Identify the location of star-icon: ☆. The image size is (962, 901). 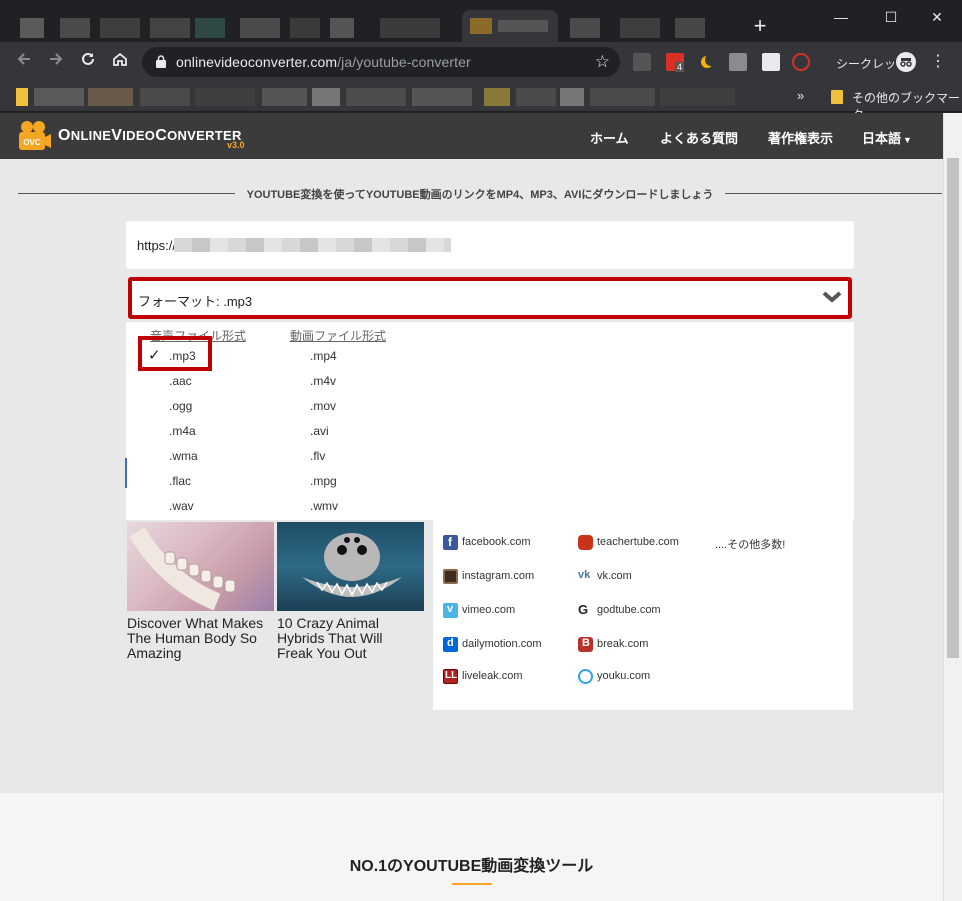
(602, 62).